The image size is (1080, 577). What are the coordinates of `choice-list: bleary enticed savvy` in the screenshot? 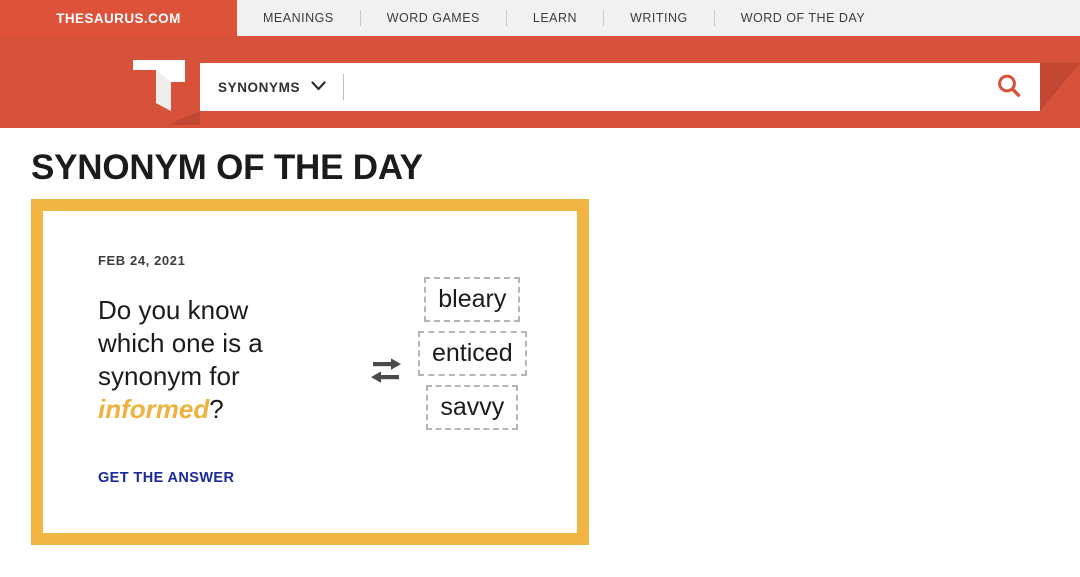 It's located at (472, 353).